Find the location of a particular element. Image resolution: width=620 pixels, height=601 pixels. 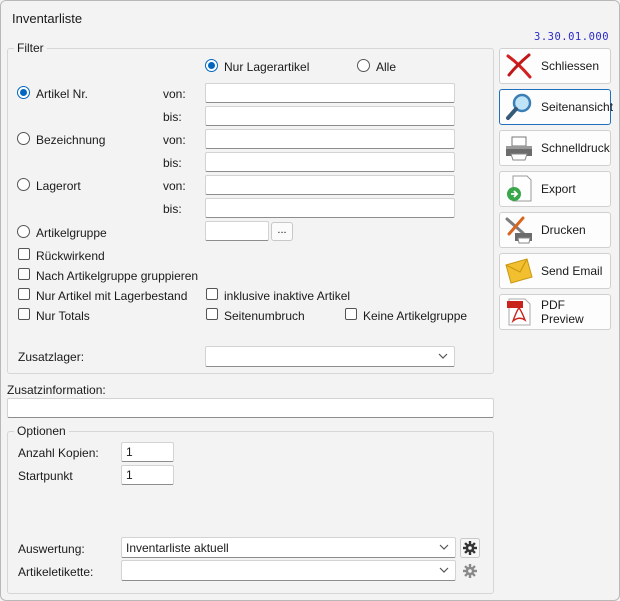

schliessen-label: Schliessen is located at coordinates (570, 66).